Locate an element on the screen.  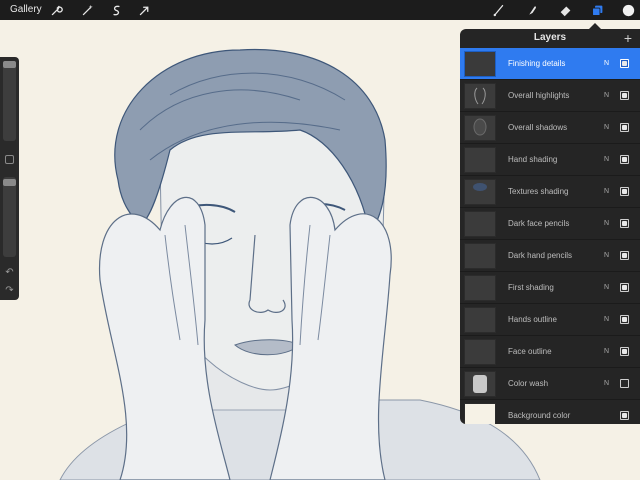
eraser-icon is located at coordinates (565, 10).